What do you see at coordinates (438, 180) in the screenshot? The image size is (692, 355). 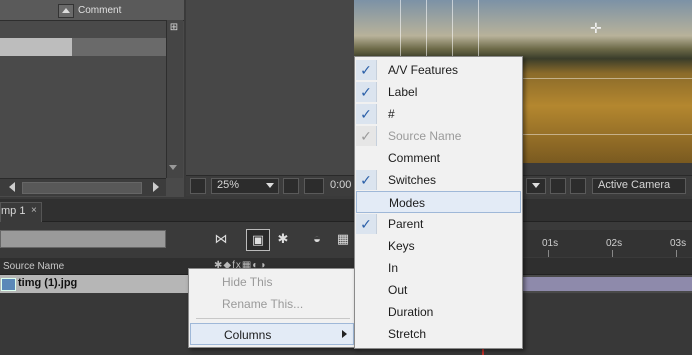 I see `submenu-item-switches: ✓ Switches` at bounding box center [438, 180].